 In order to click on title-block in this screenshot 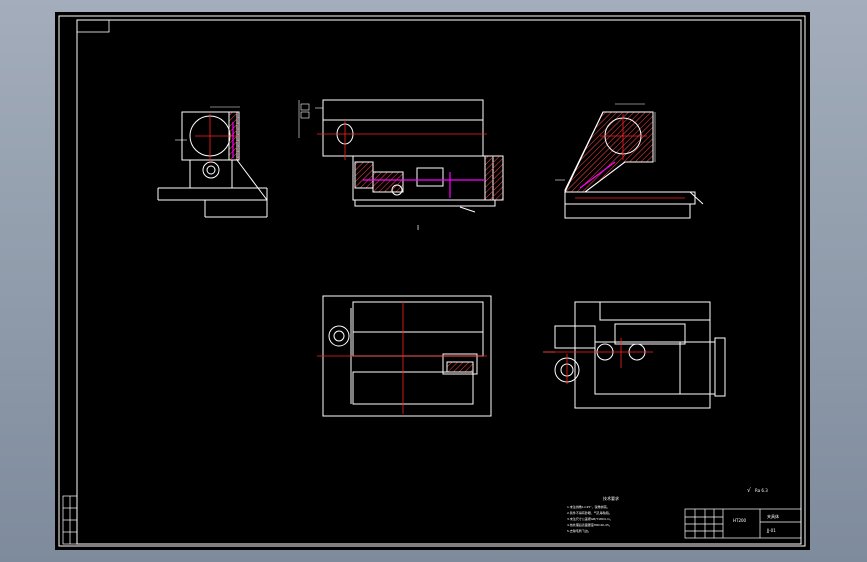, I will do `click(743, 523)`.